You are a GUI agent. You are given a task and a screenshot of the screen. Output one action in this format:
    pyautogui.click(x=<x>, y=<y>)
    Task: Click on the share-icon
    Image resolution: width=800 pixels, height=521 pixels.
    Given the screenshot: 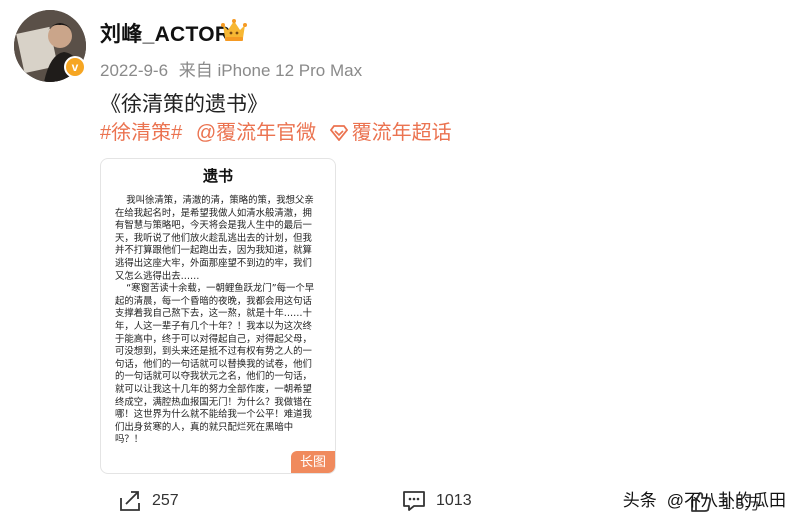 What is the action you would take?
    pyautogui.click(x=130, y=501)
    